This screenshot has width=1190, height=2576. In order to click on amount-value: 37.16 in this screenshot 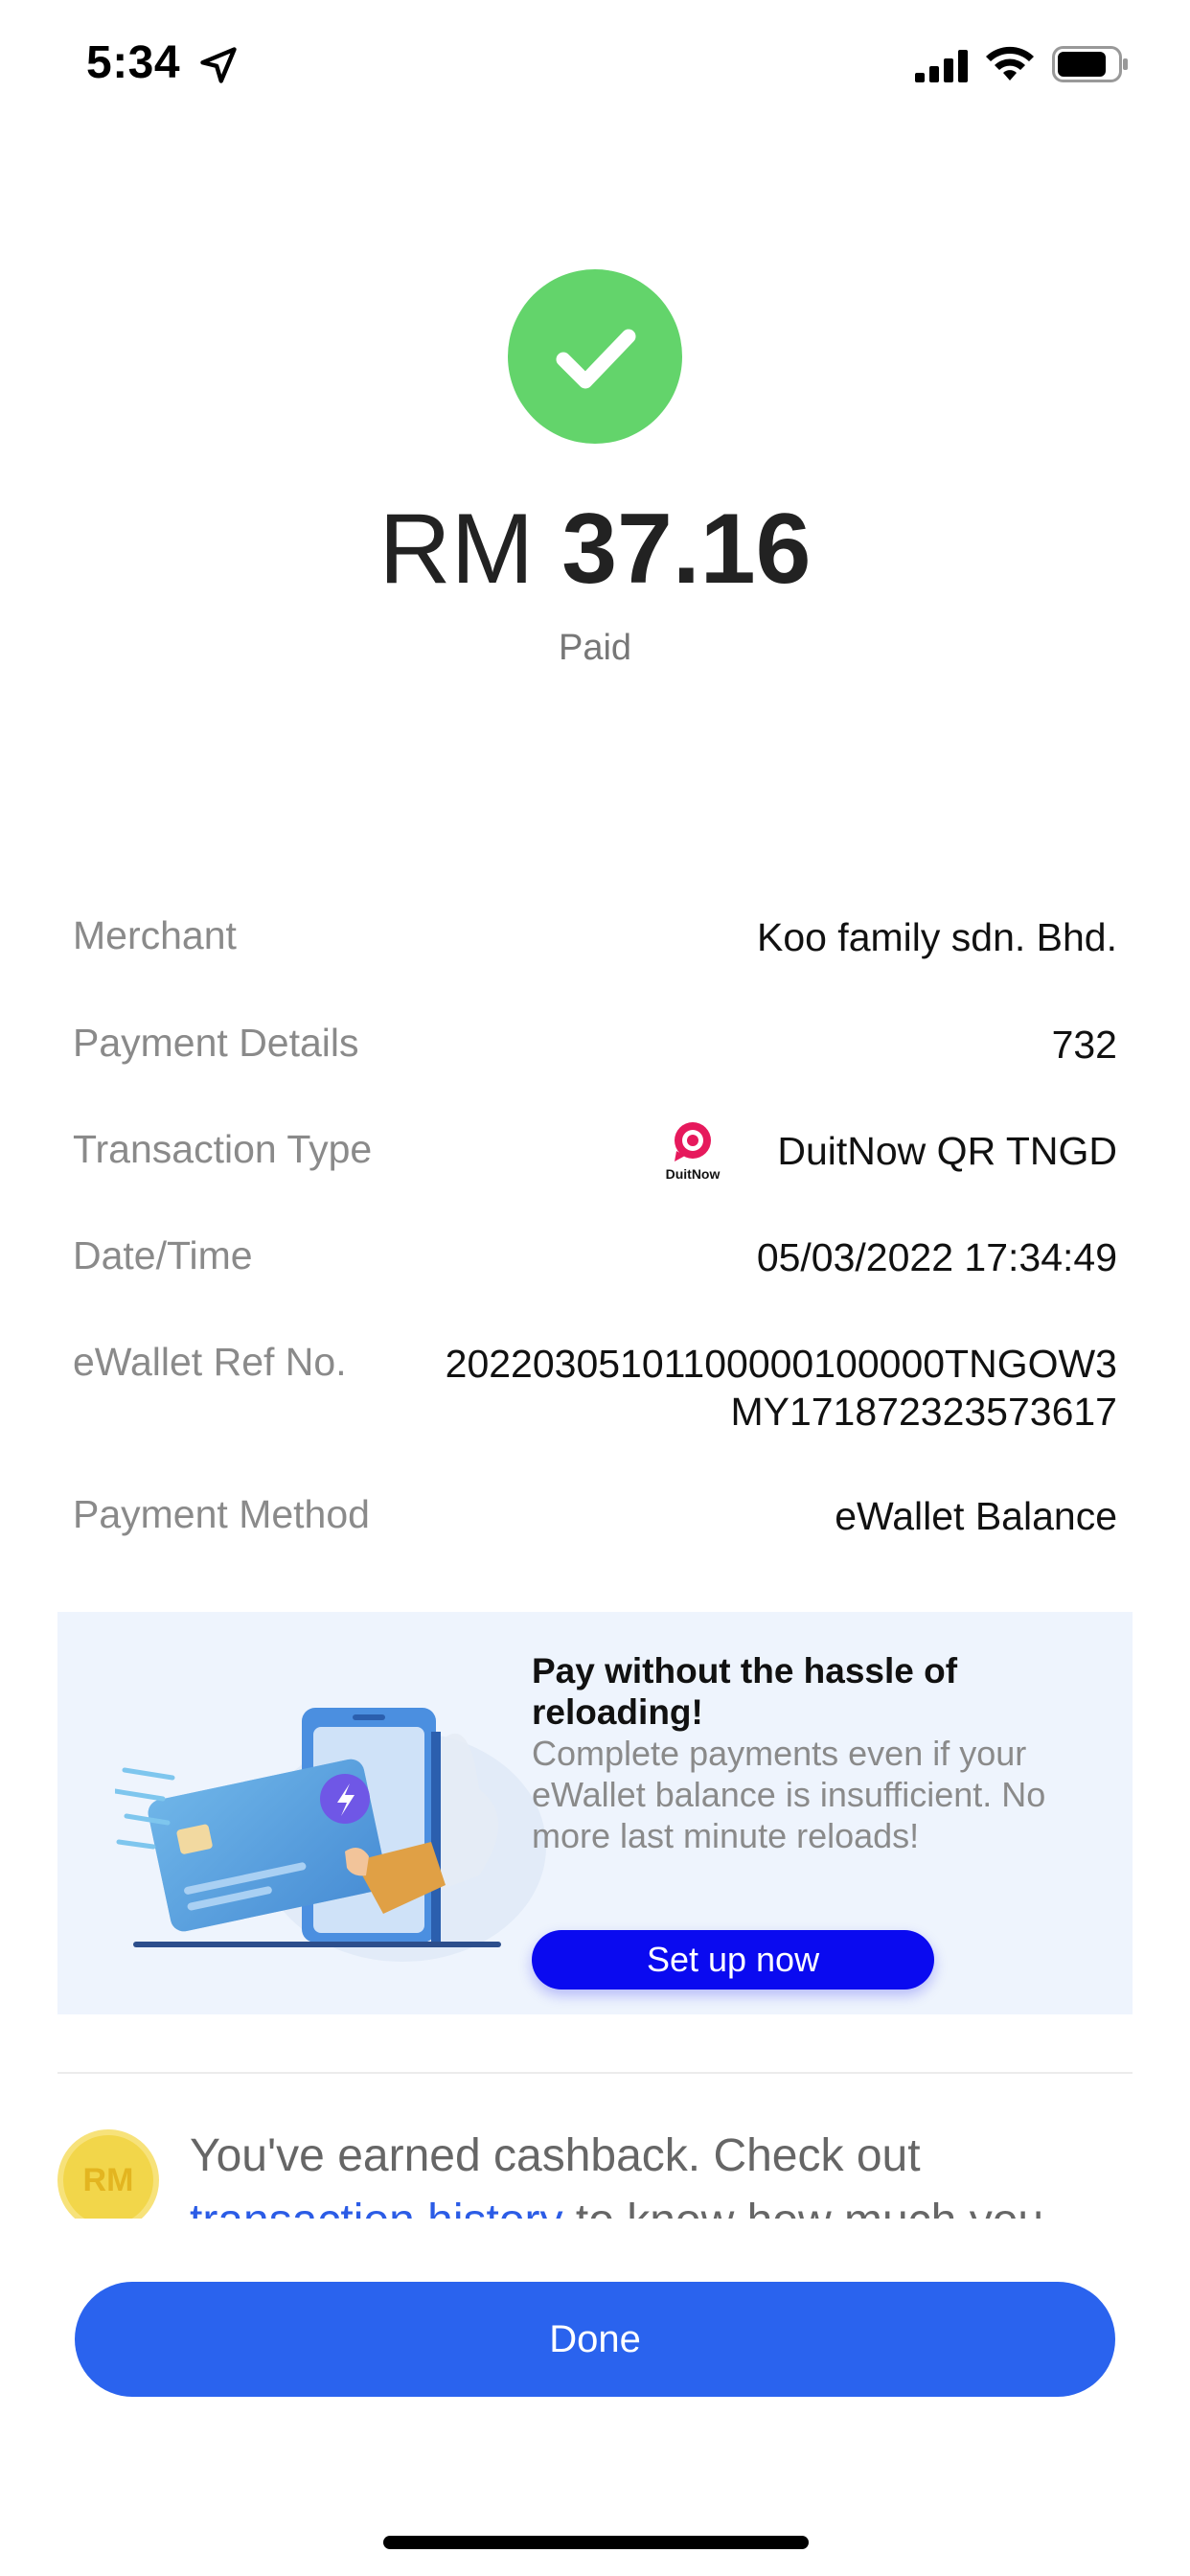, I will do `click(686, 549)`.